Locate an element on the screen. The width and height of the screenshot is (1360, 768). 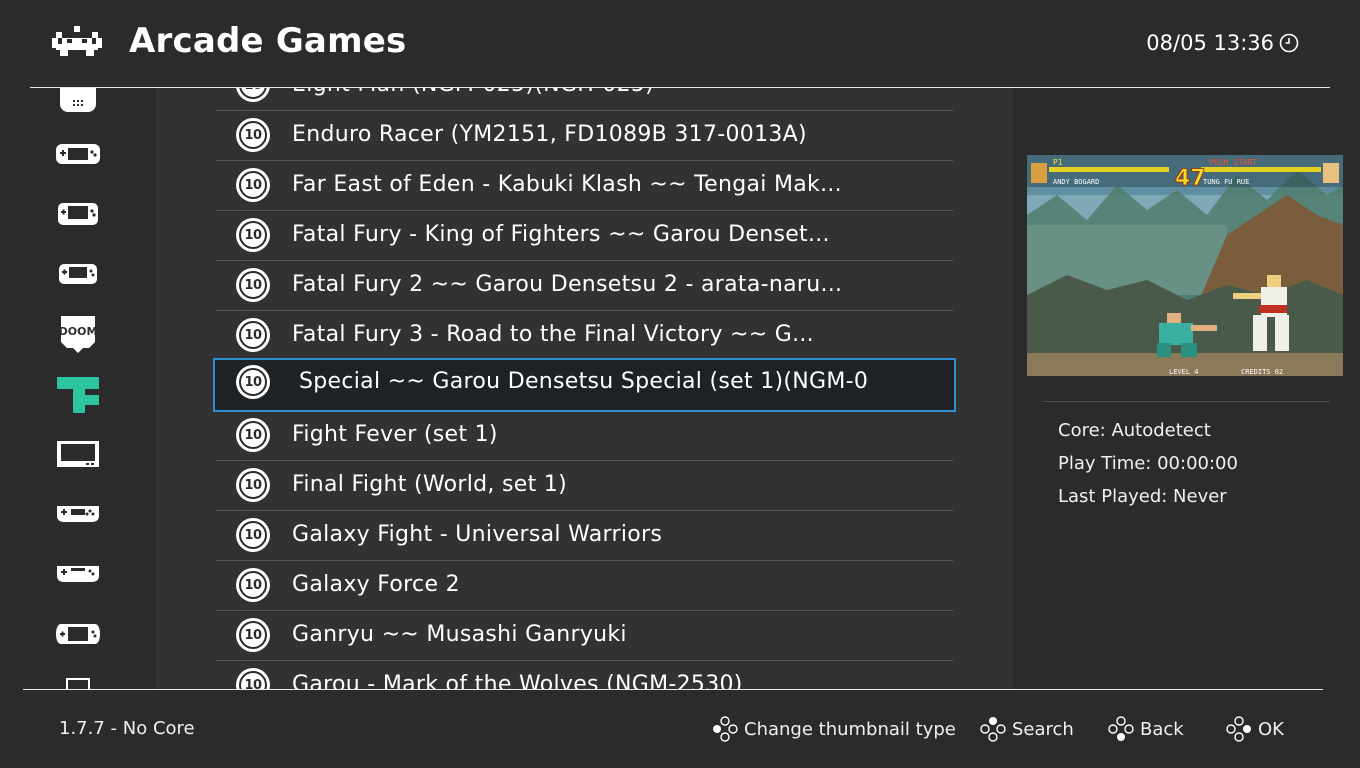
list-item-label: Eight Man (NGM-025)(NGH-025) is located at coordinates (473, 92).